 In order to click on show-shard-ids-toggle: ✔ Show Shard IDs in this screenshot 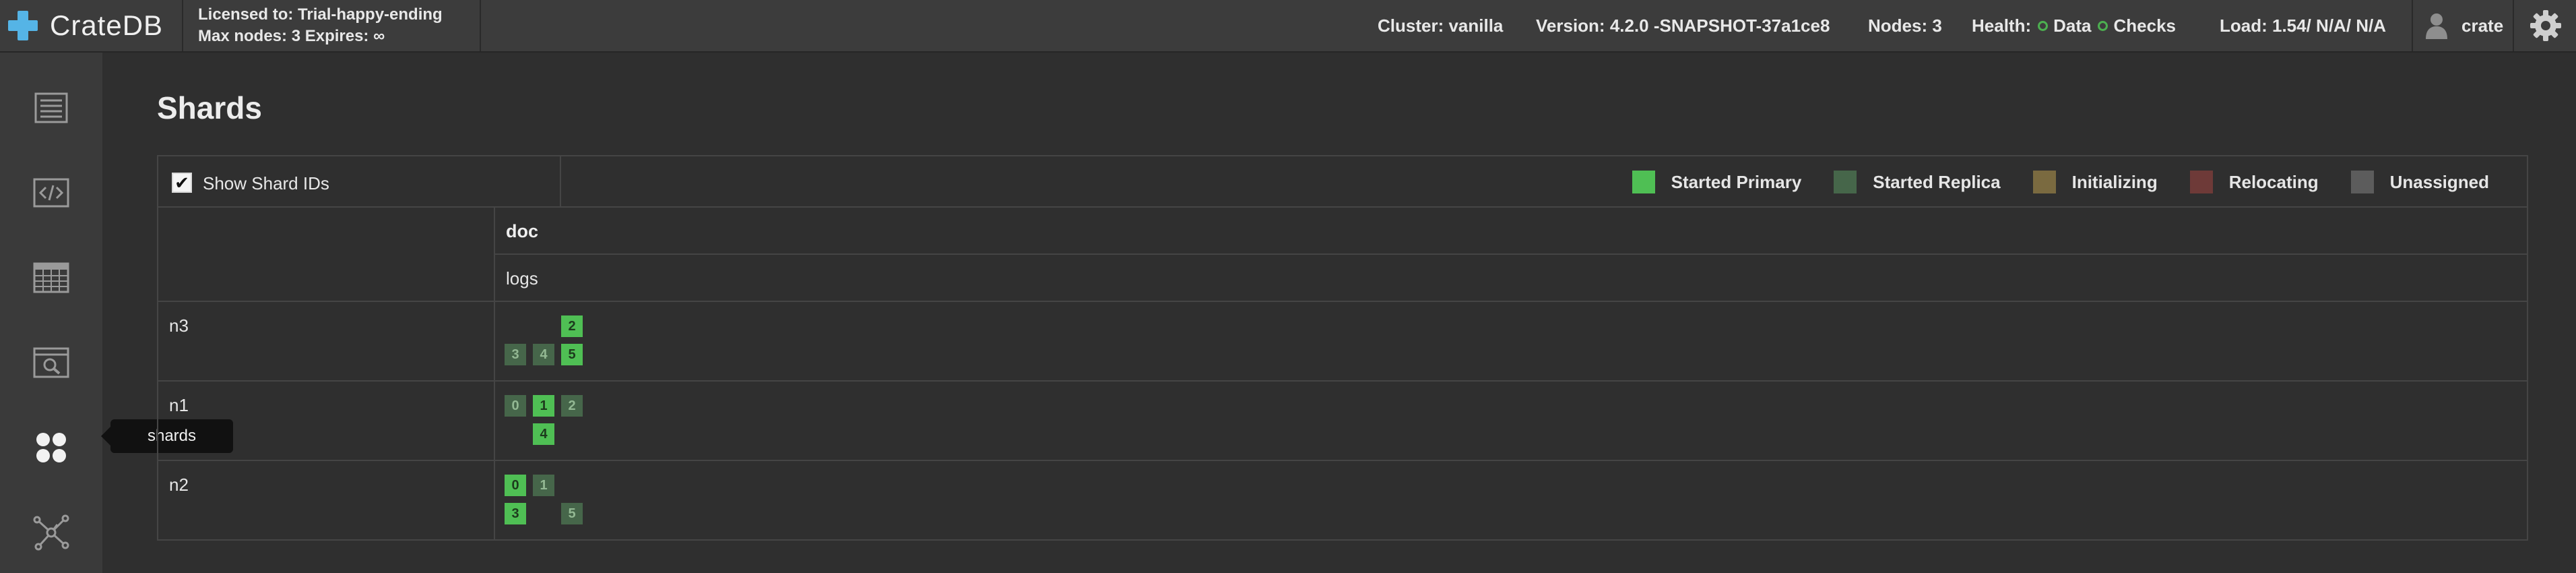, I will do `click(359, 181)`.